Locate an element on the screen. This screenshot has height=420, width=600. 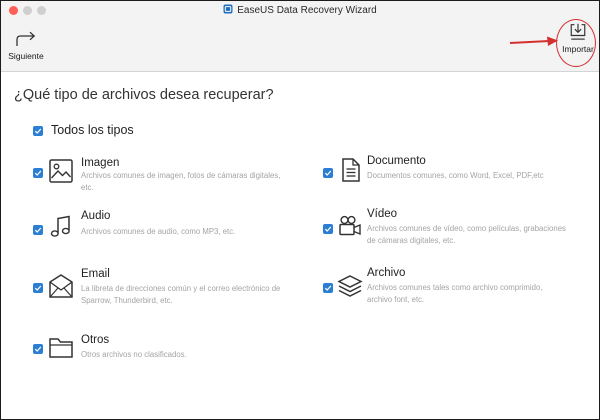
document-icon is located at coordinates (350, 170).